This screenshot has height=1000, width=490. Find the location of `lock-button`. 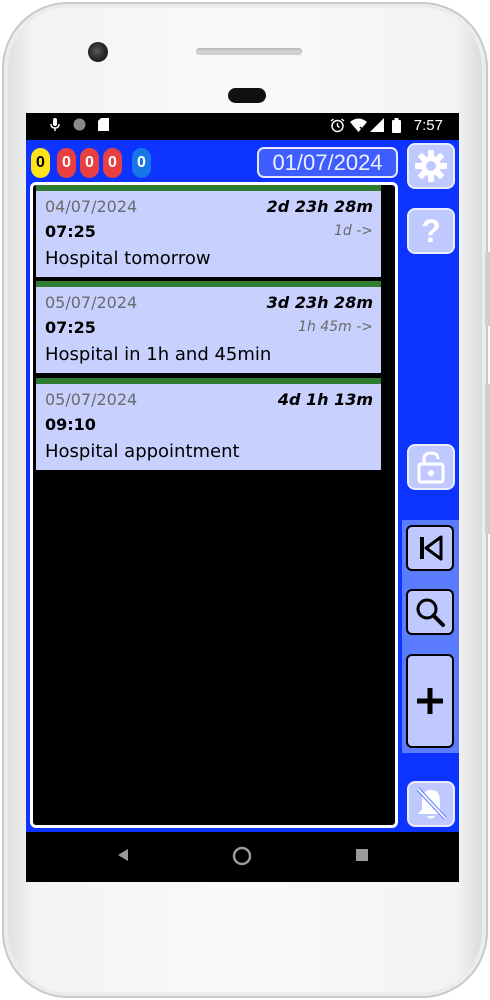

lock-button is located at coordinates (431, 467).